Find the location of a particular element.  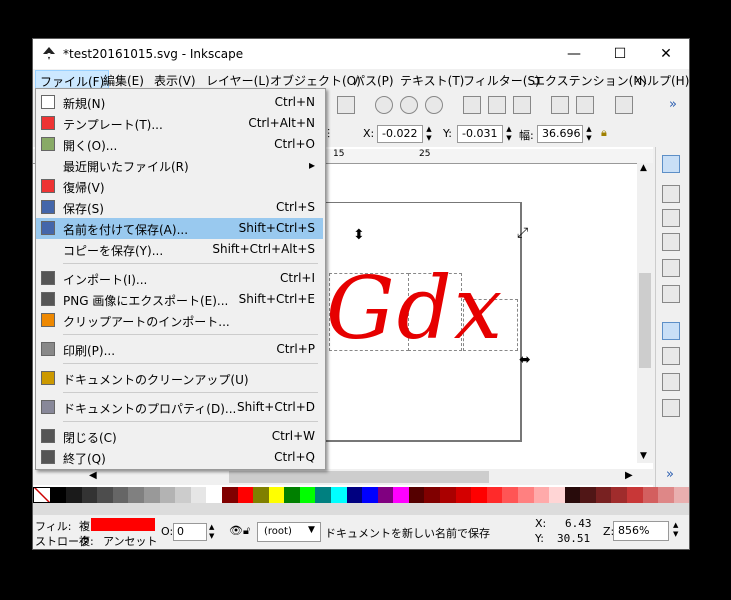

file-menu-item: 名前を付けて保存(A)... Shift+Ctrl+S is located at coordinates (179, 228).